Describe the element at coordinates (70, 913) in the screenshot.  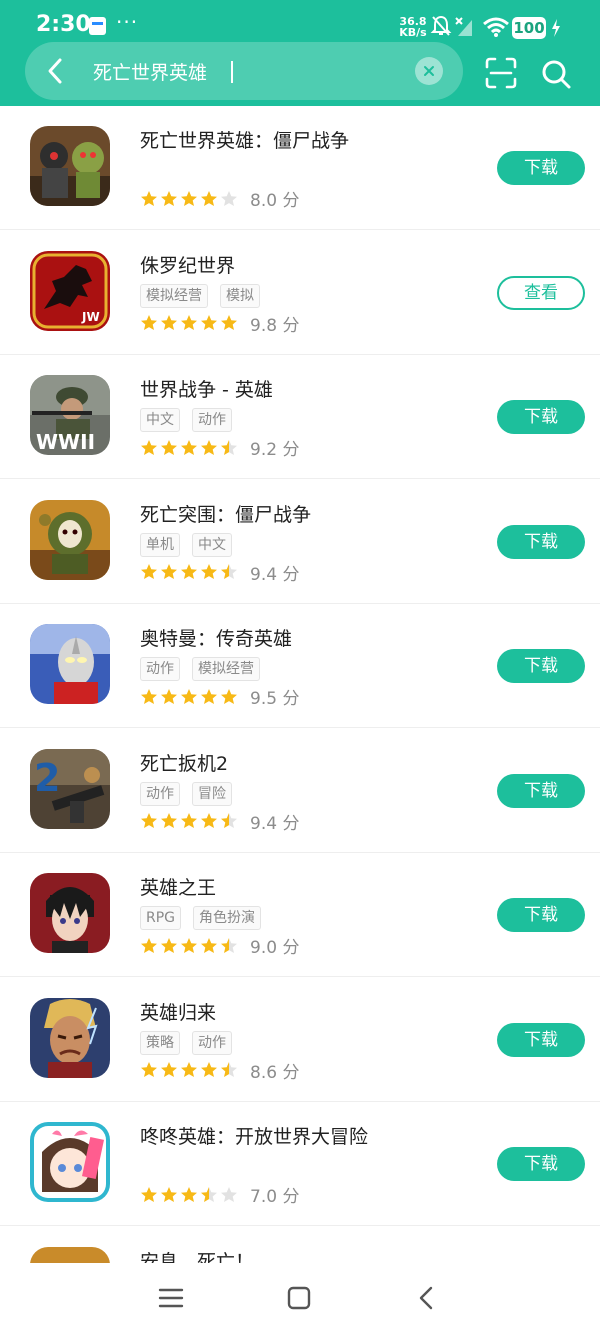
I see `anime-hero-icon` at that location.